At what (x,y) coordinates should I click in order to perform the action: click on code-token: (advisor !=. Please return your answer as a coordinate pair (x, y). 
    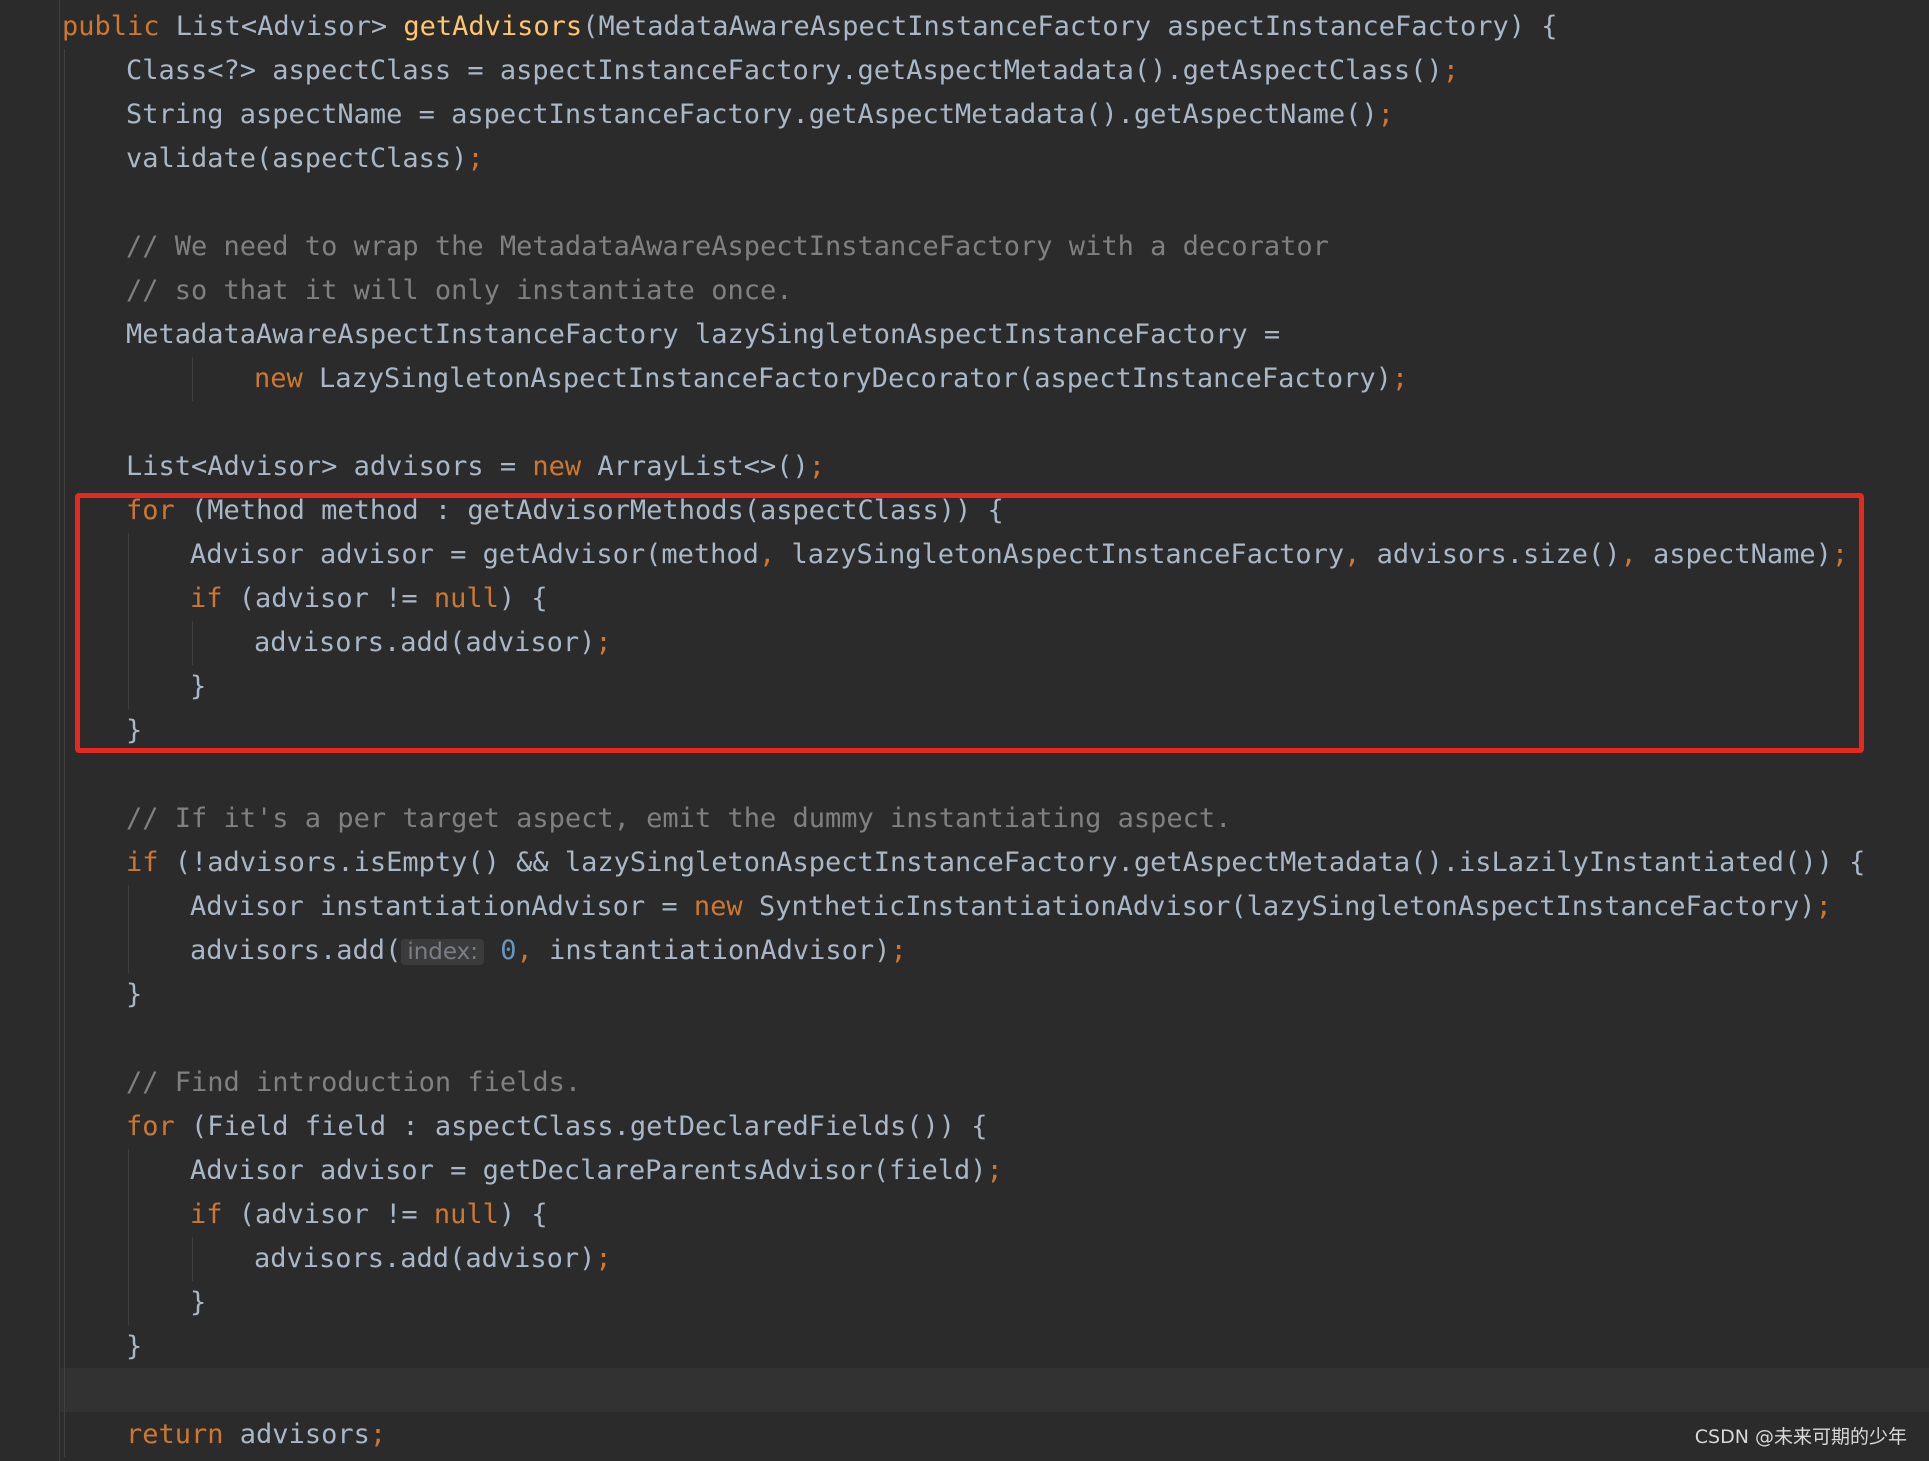
    Looking at the image, I should click on (336, 1214).